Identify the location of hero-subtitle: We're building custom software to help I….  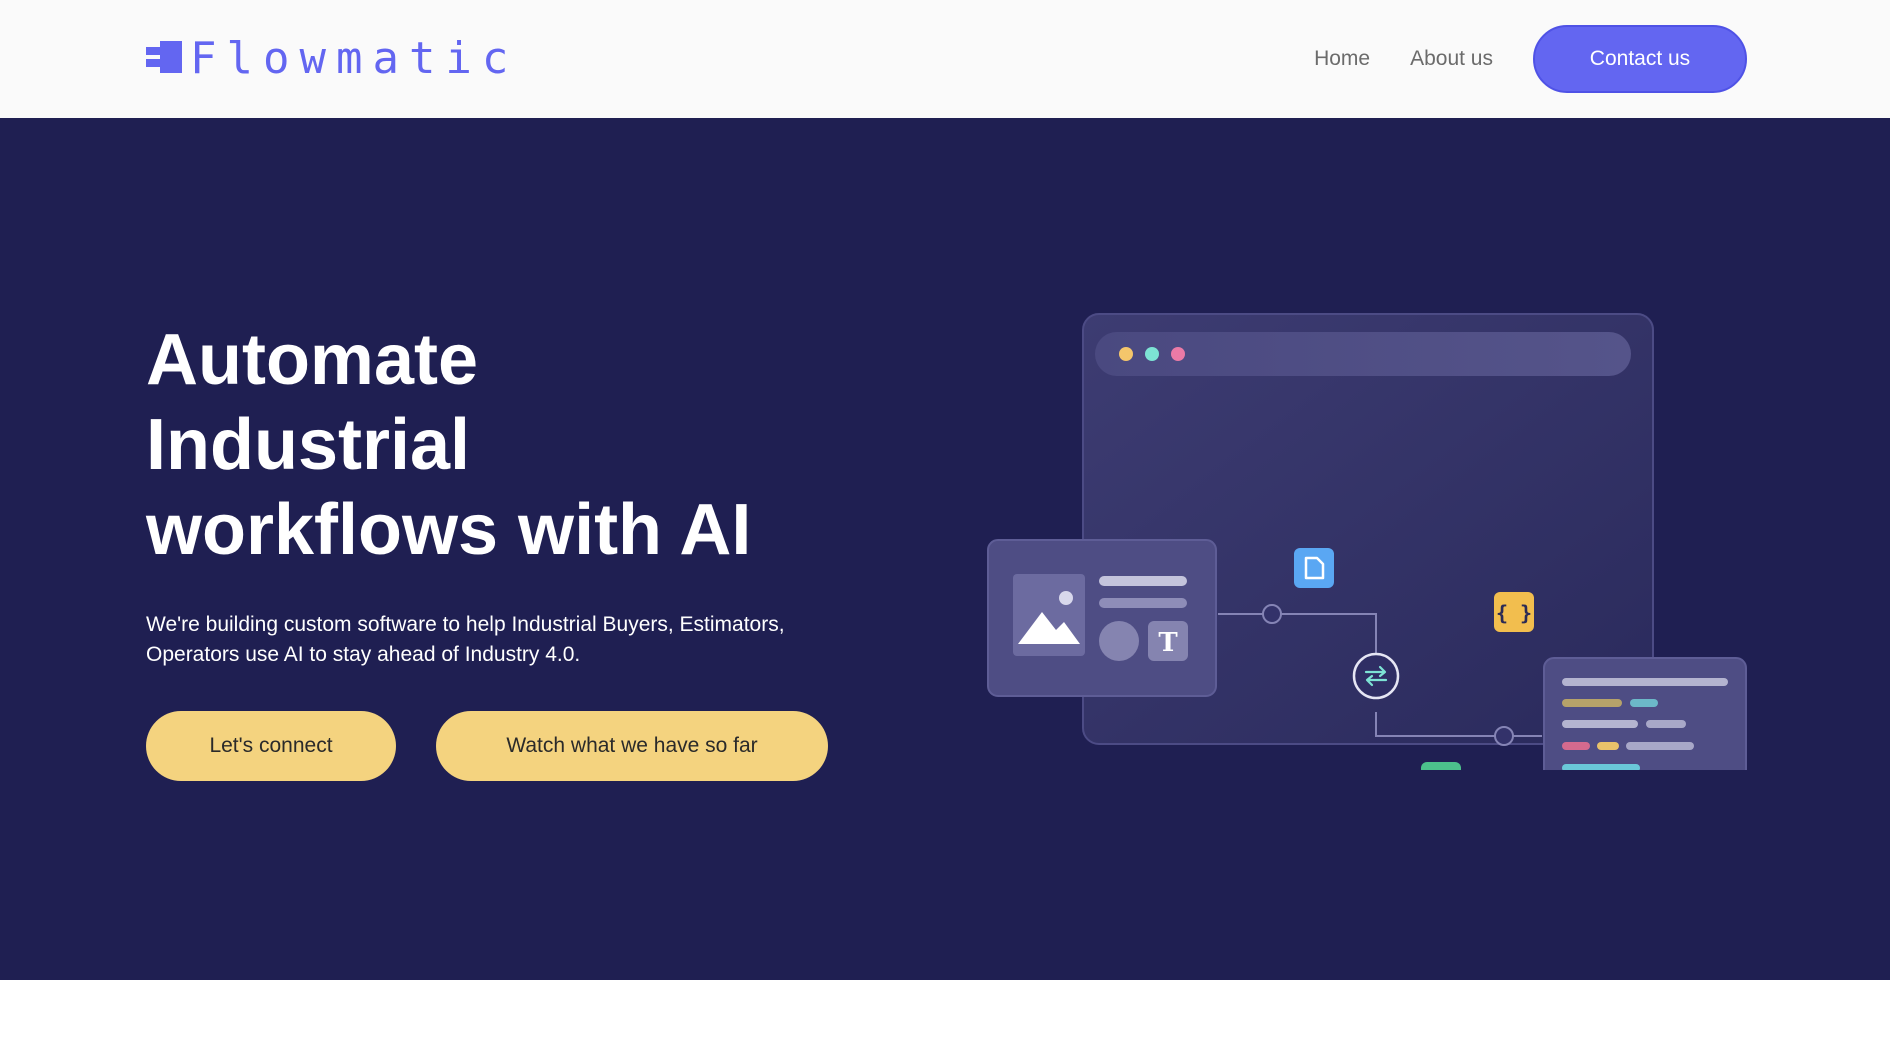
(506, 640).